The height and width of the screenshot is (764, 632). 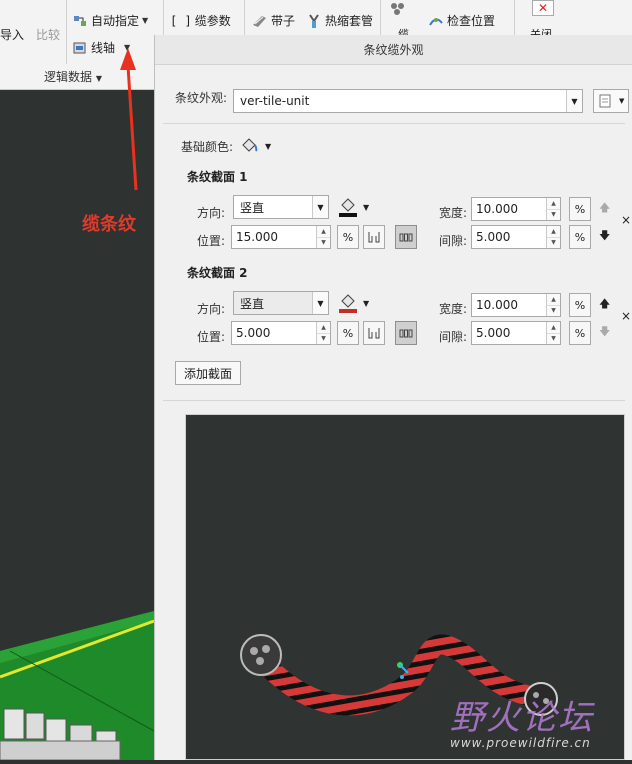 What do you see at coordinates (580, 209) in the screenshot?
I see `section-1-width-percent-toggle: %` at bounding box center [580, 209].